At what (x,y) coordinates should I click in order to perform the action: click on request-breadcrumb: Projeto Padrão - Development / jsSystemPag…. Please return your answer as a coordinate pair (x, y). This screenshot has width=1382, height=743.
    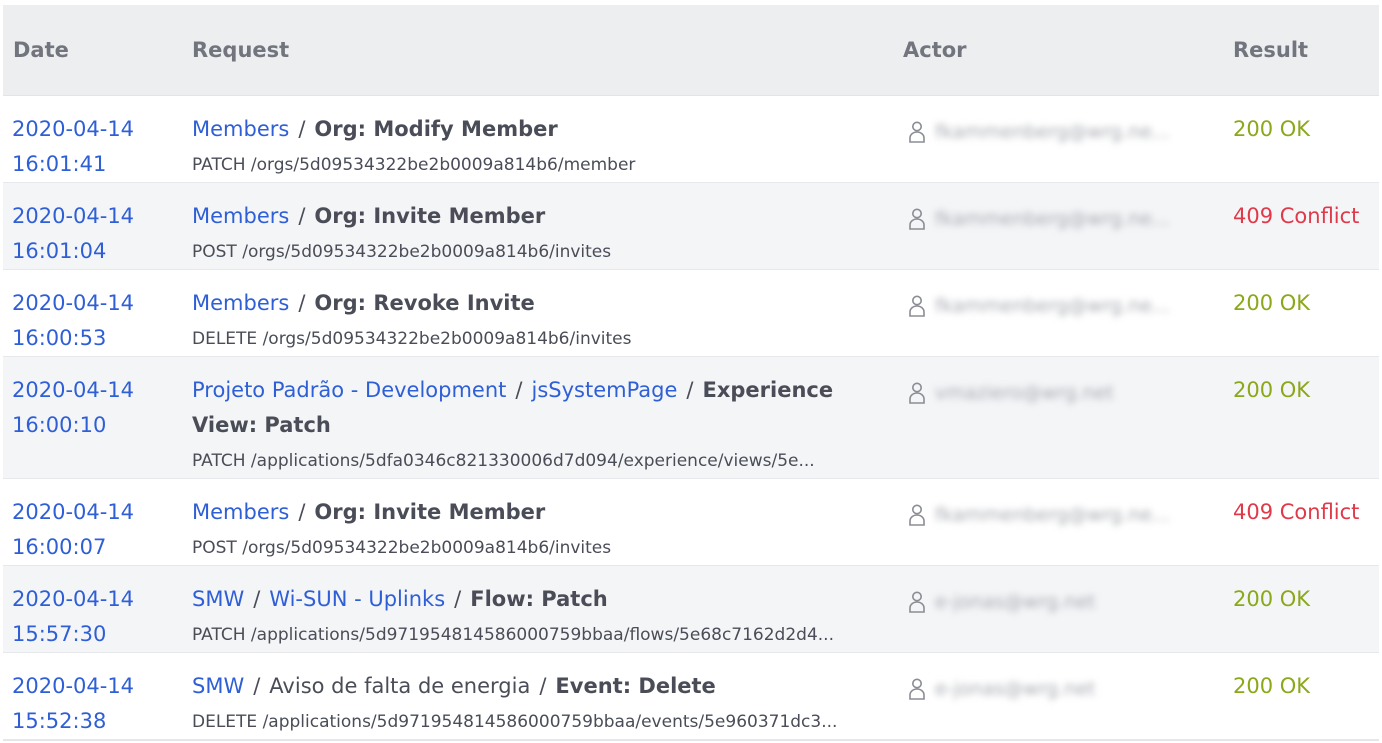
    Looking at the image, I should click on (537, 408).